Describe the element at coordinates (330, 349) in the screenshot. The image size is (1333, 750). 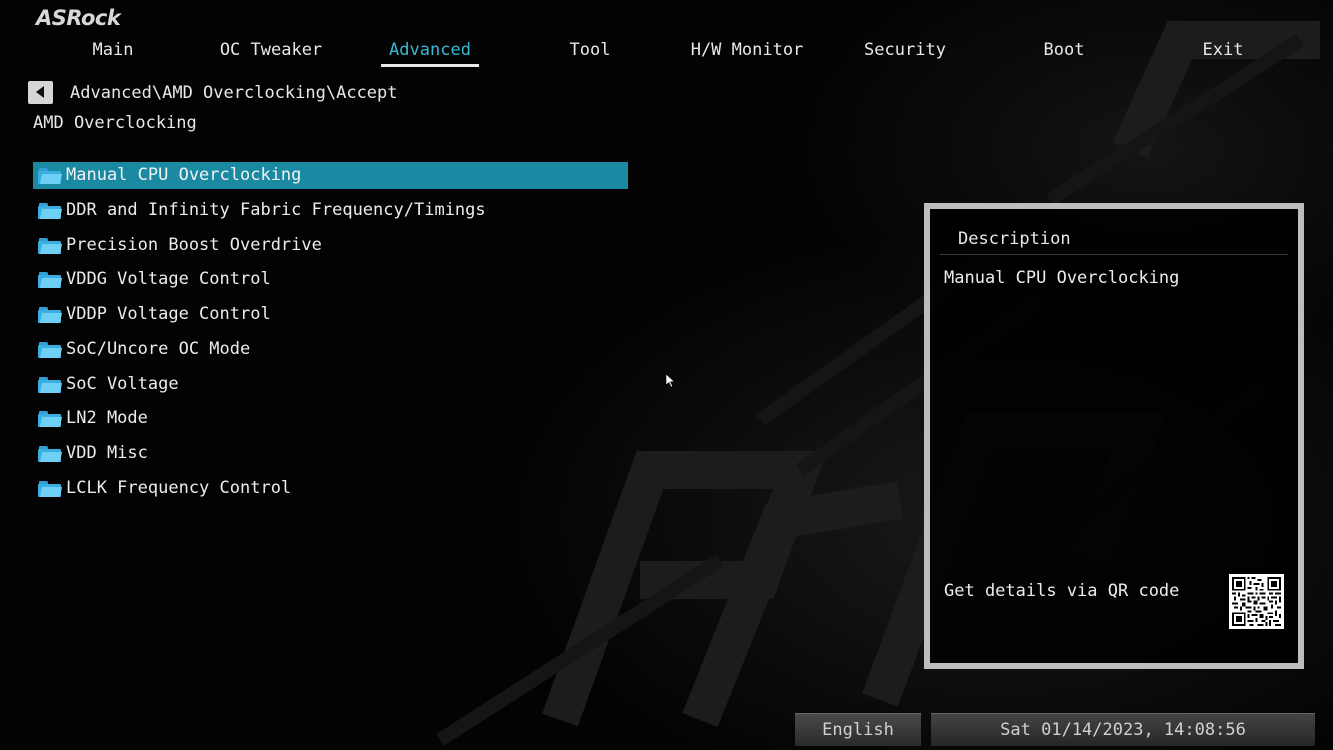
I see `menu-item-soc-uncore-oc-mode: SoC/Uncore OC Mode` at that location.